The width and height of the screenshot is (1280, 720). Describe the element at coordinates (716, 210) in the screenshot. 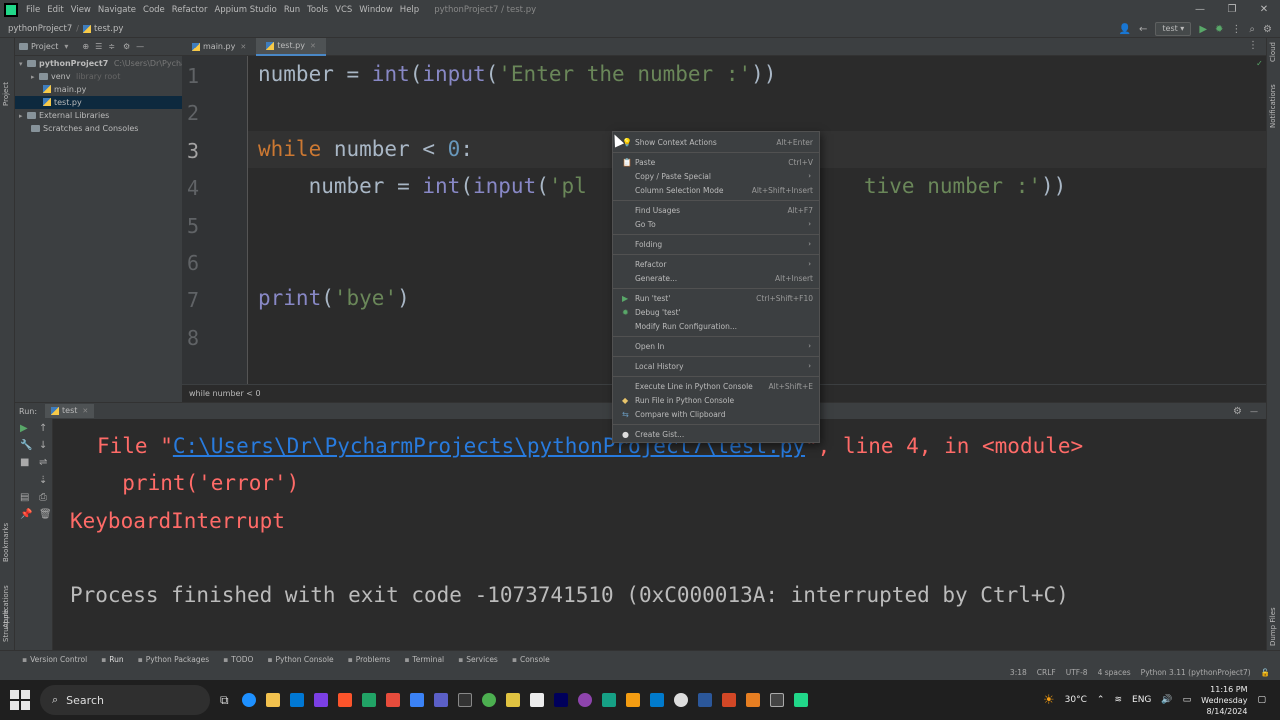

I see `menu-item-find-usages: Find Usages Alt+F7` at that location.